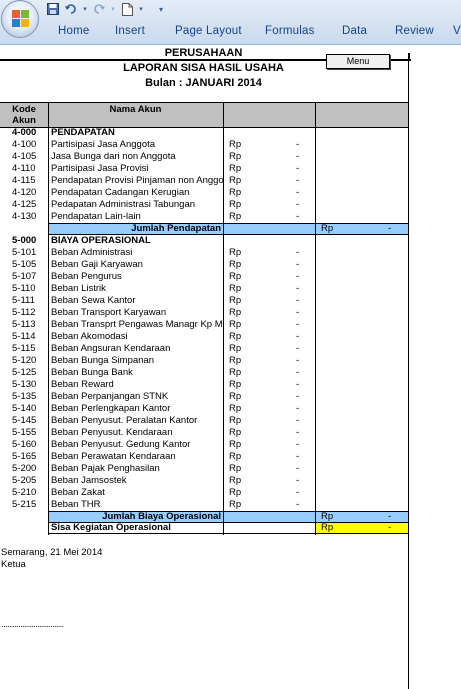 The height and width of the screenshot is (689, 461). I want to click on account-code: 5-205, so click(24, 480).